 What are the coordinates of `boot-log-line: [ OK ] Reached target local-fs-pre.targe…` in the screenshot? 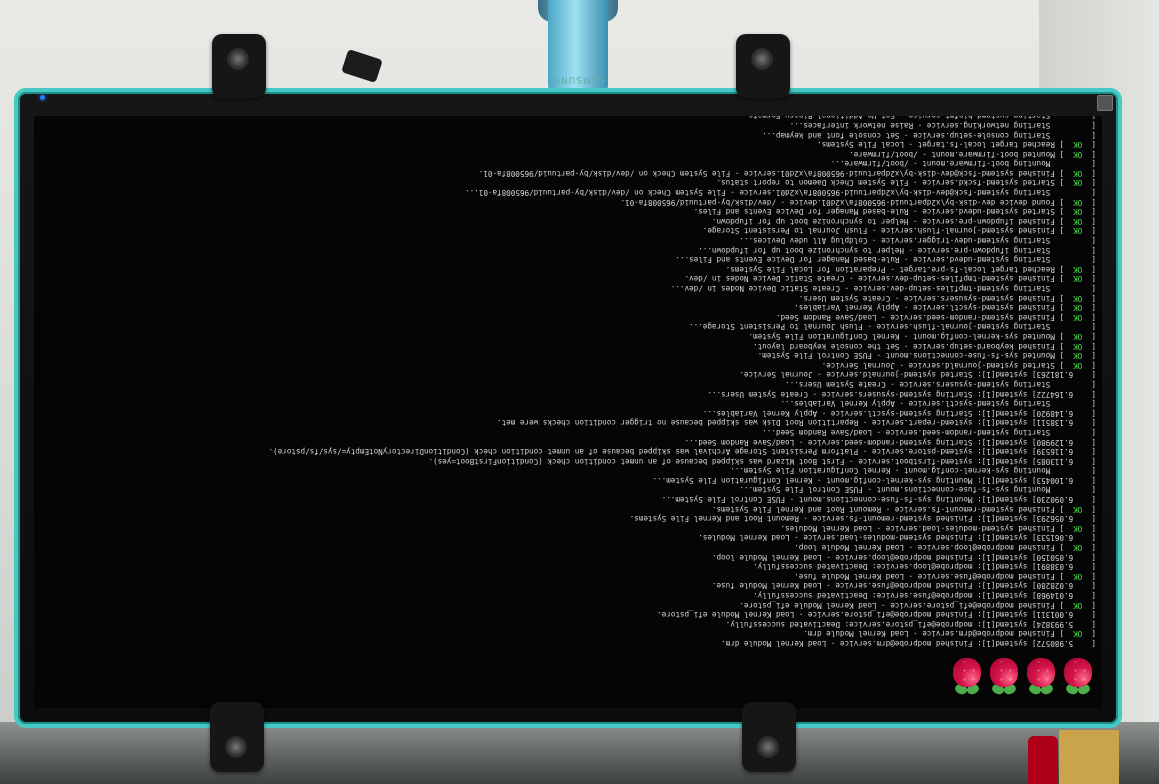 It's located at (910, 269).